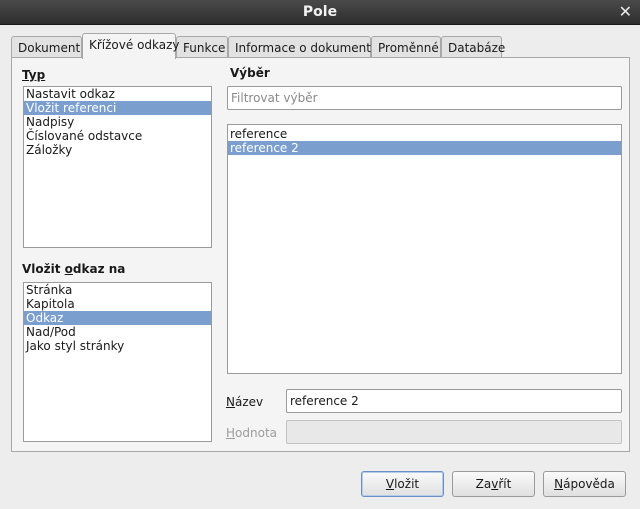 The height and width of the screenshot is (509, 640). I want to click on insert-reference-label: Vložit odkaz na, so click(74, 269).